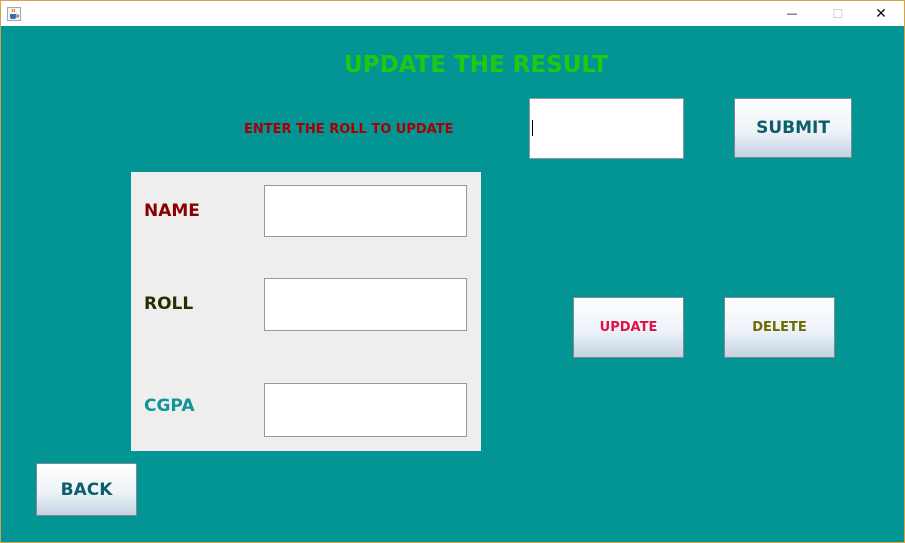 Image resolution: width=905 pixels, height=543 pixels. I want to click on roll-field, so click(365, 304).